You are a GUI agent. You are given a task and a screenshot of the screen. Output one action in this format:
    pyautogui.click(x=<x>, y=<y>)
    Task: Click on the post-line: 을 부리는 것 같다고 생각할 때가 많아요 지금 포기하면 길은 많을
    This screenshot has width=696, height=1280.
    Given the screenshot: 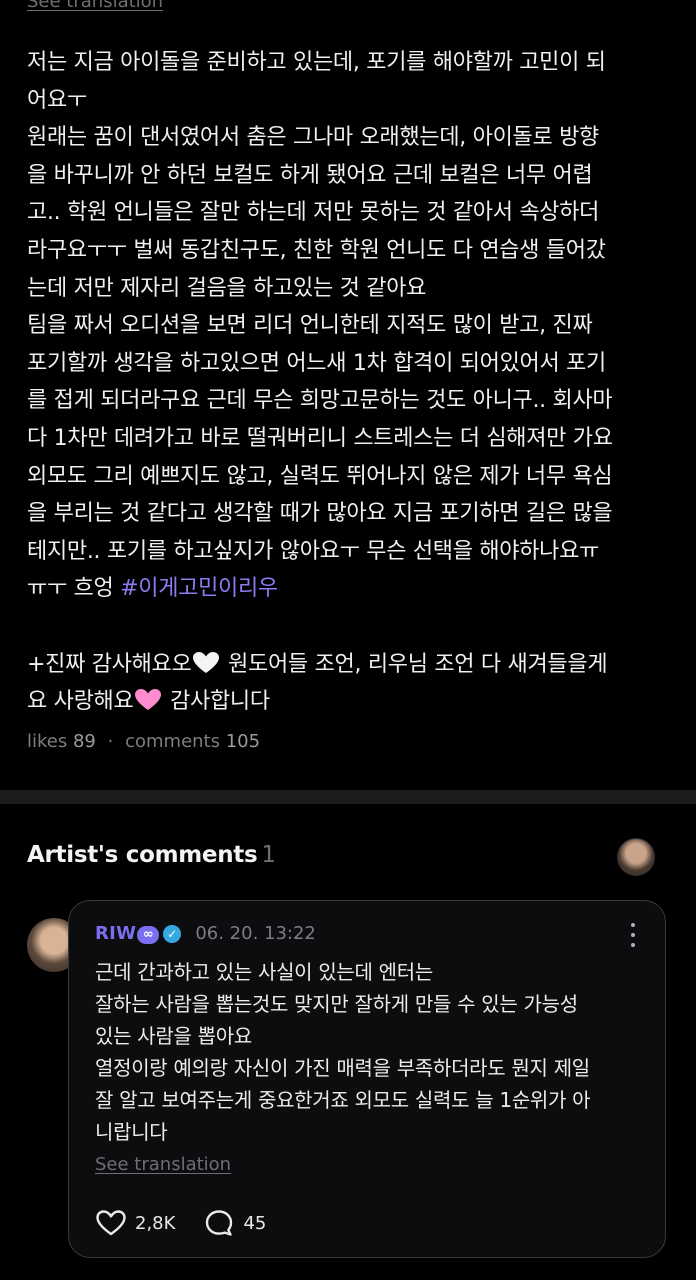 What is the action you would take?
    pyautogui.click(x=320, y=514)
    